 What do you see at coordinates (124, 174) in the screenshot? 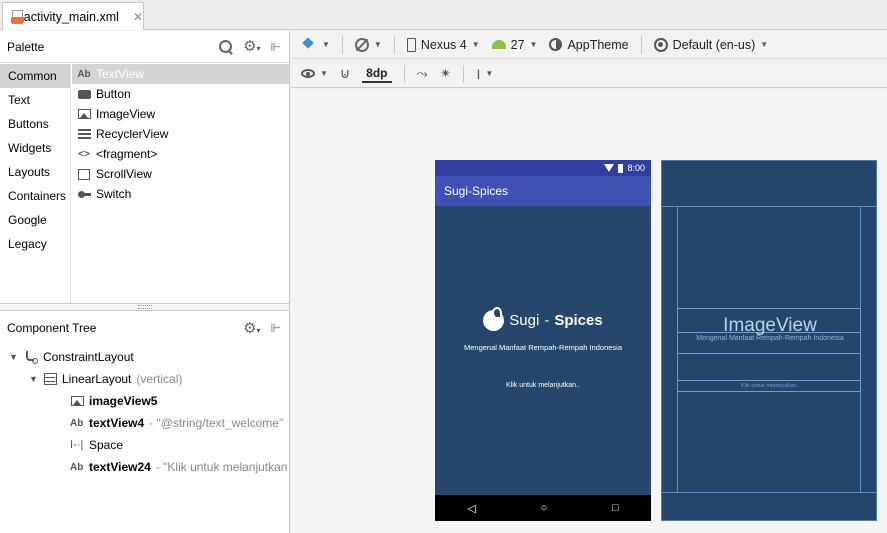
I see `widget-label: ScrollView` at bounding box center [124, 174].